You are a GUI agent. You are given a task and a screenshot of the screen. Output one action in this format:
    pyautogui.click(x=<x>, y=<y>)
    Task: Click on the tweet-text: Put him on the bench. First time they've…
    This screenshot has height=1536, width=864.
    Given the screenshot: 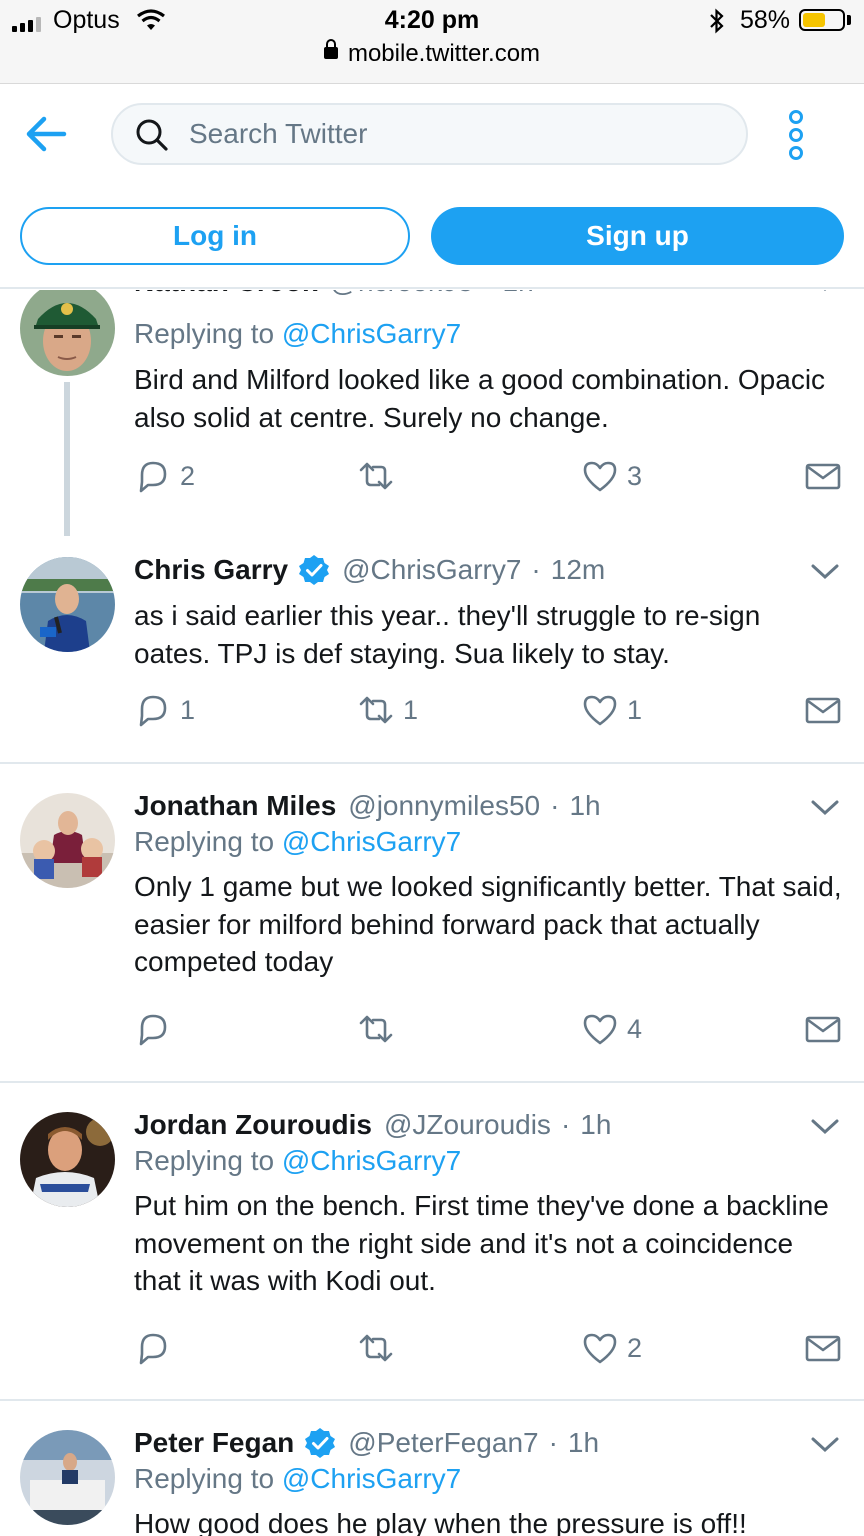 What is the action you would take?
    pyautogui.click(x=481, y=1243)
    